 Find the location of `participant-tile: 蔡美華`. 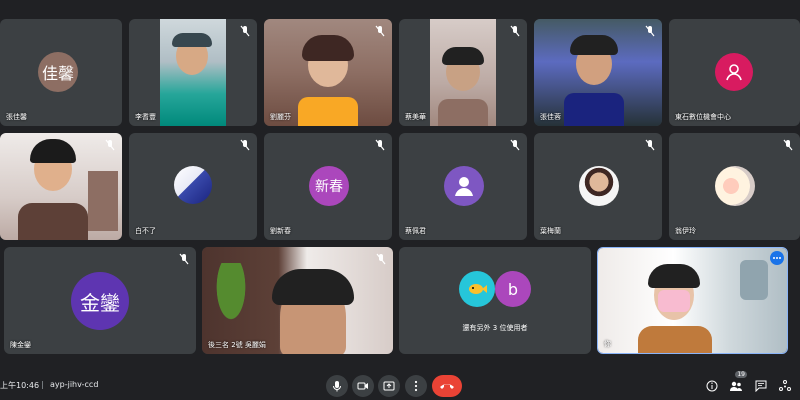

participant-tile: 蔡美華 is located at coordinates (463, 72).